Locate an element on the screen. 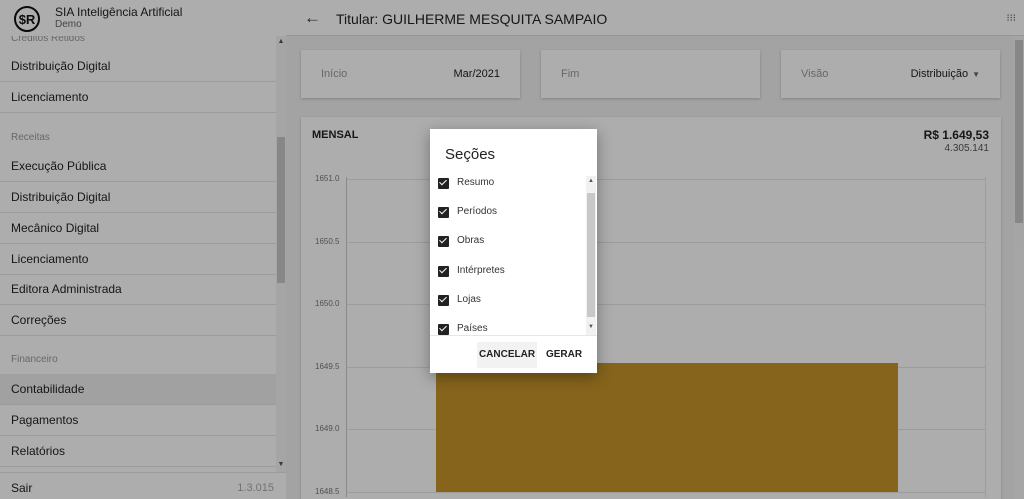  option-label: Resumo is located at coordinates (476, 182).